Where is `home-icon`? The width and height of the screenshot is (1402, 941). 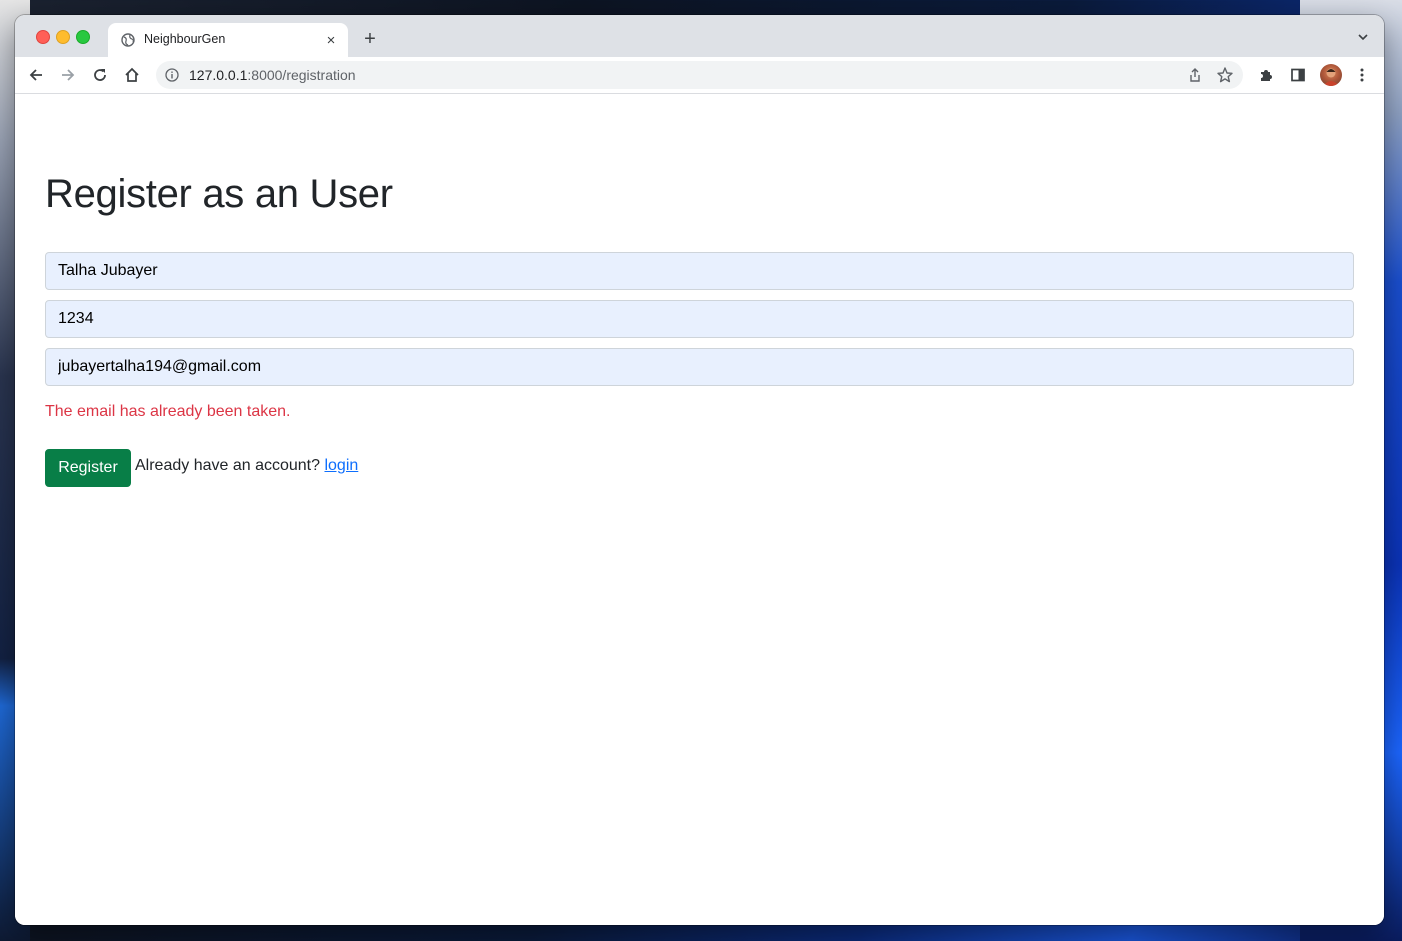 home-icon is located at coordinates (132, 75).